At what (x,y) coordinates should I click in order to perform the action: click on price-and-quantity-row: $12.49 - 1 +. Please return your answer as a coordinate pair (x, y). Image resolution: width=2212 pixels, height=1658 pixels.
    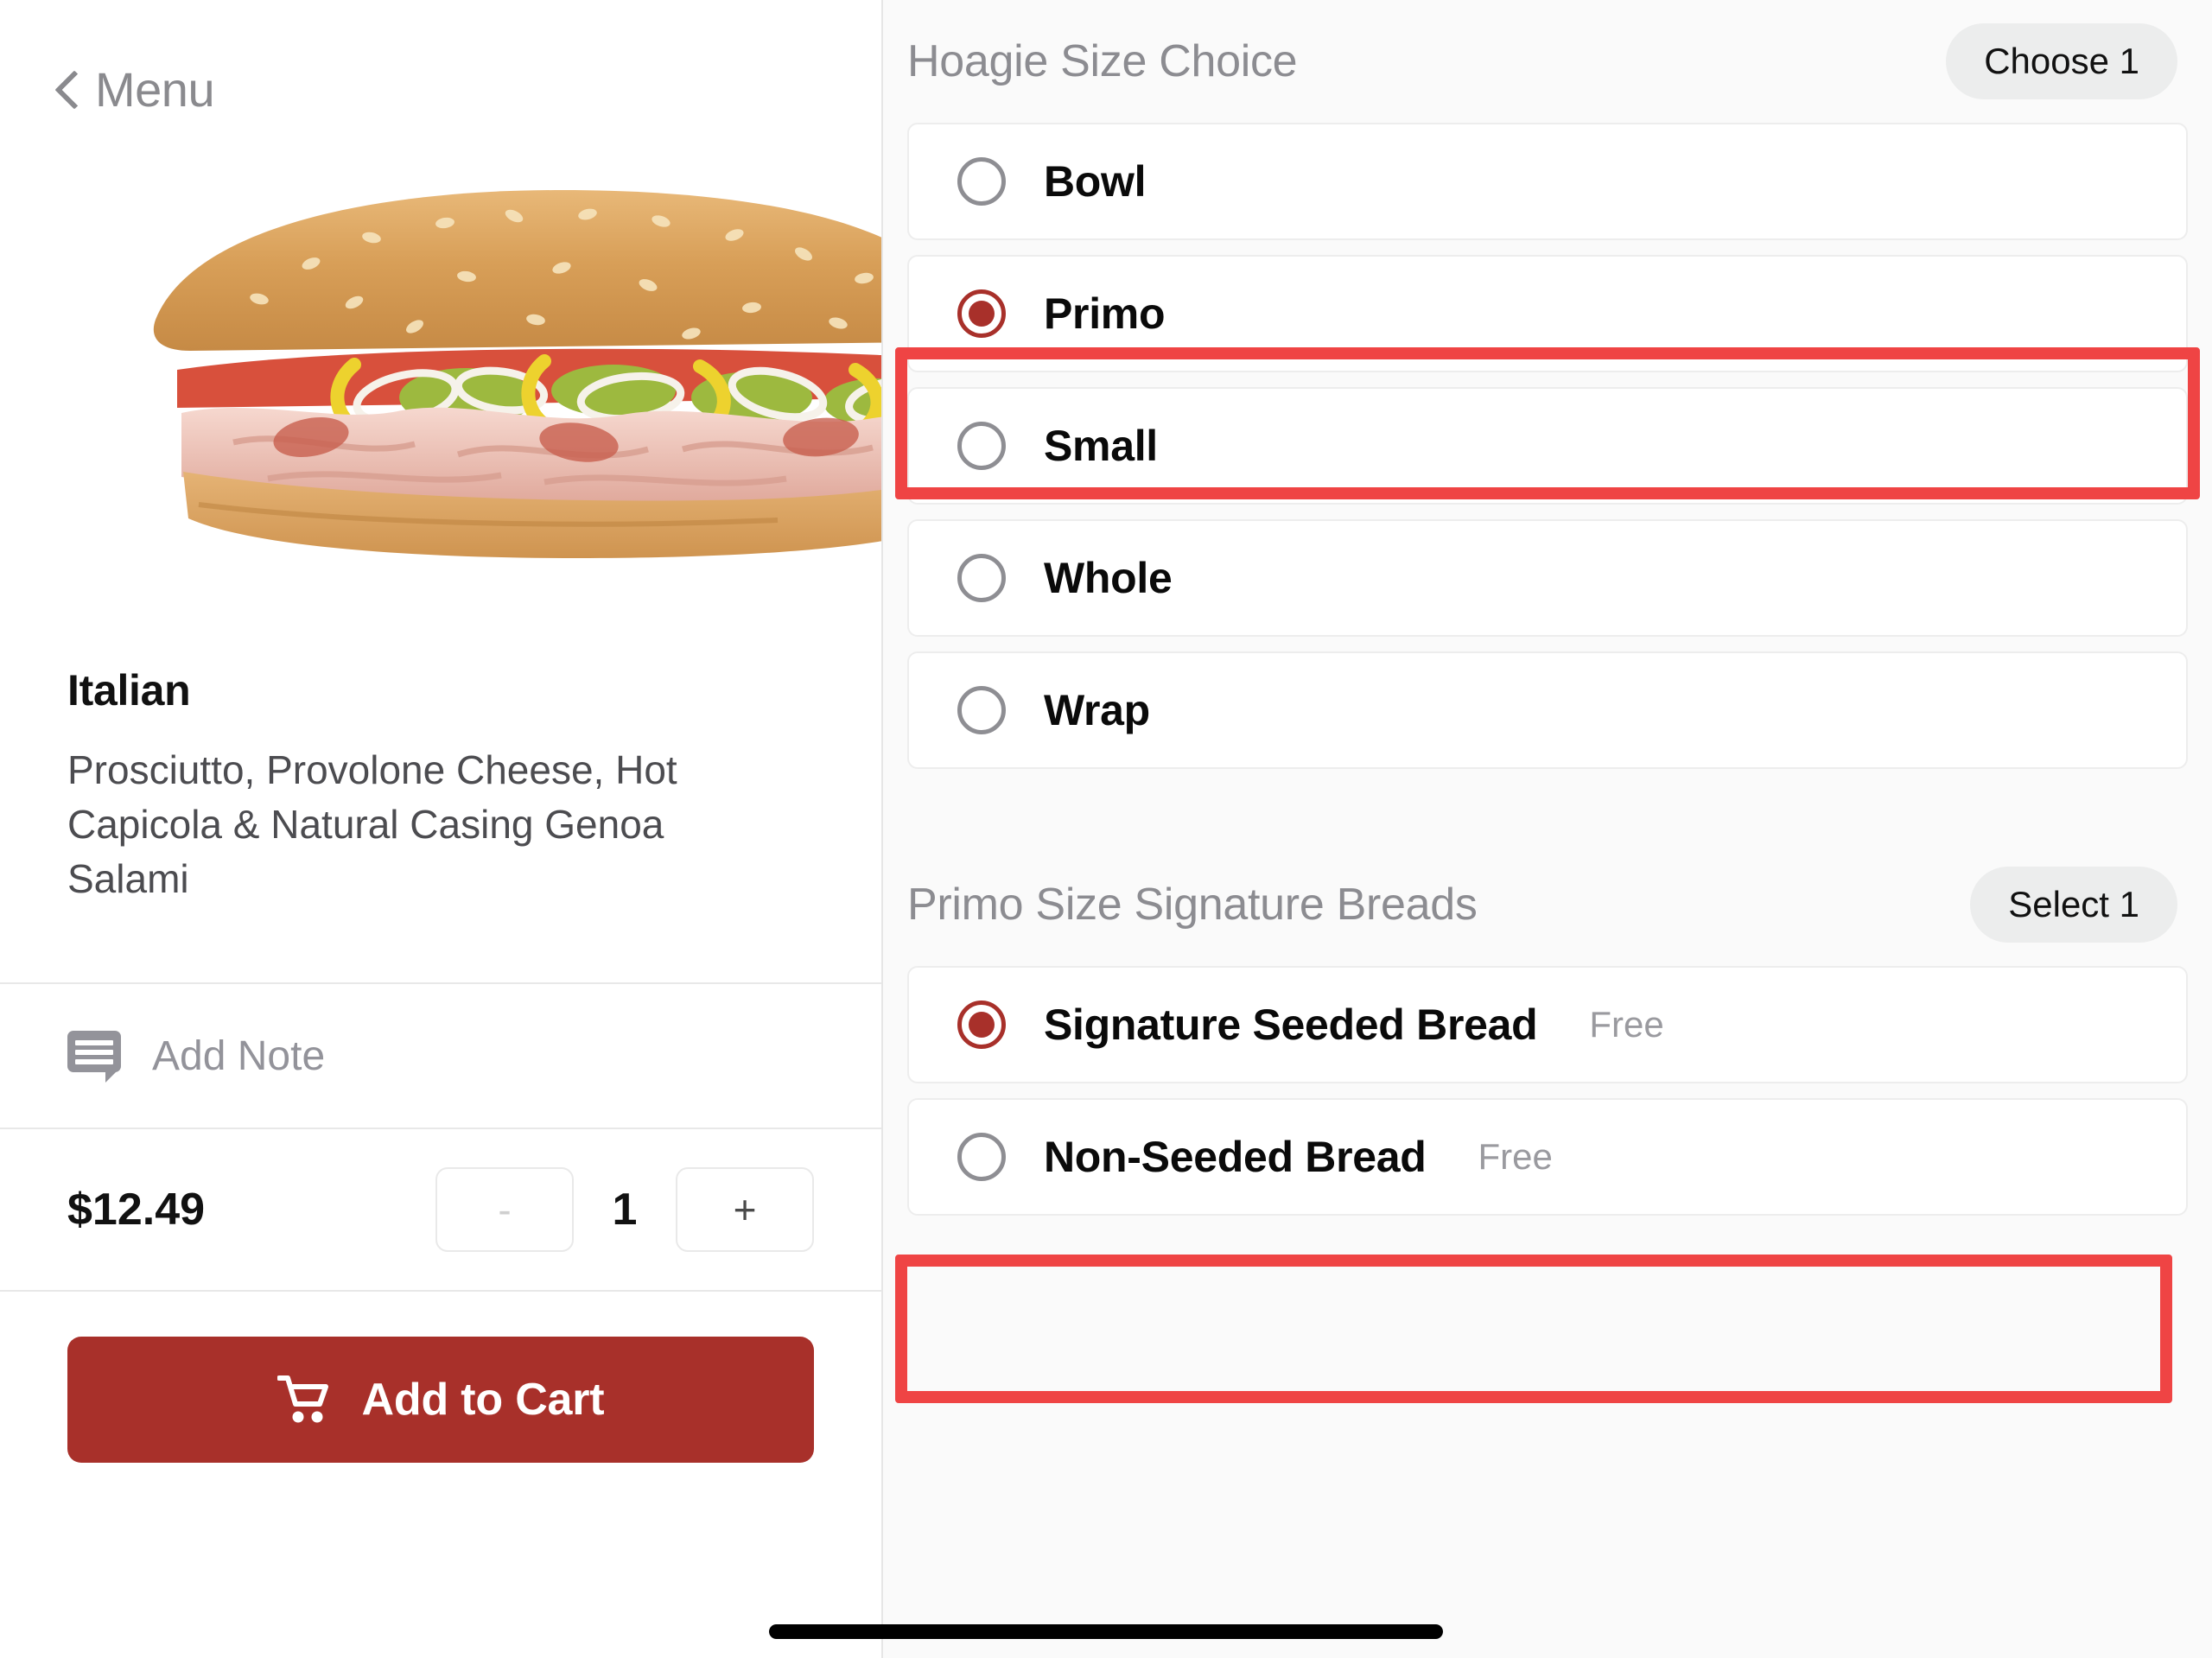
    Looking at the image, I should click on (440, 1209).